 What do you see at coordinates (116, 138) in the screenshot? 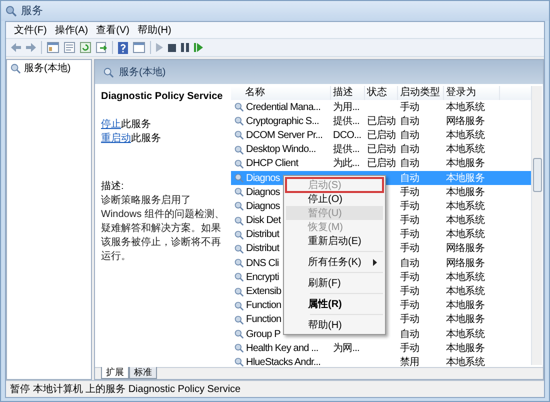
I see `action-link: 重启动` at bounding box center [116, 138].